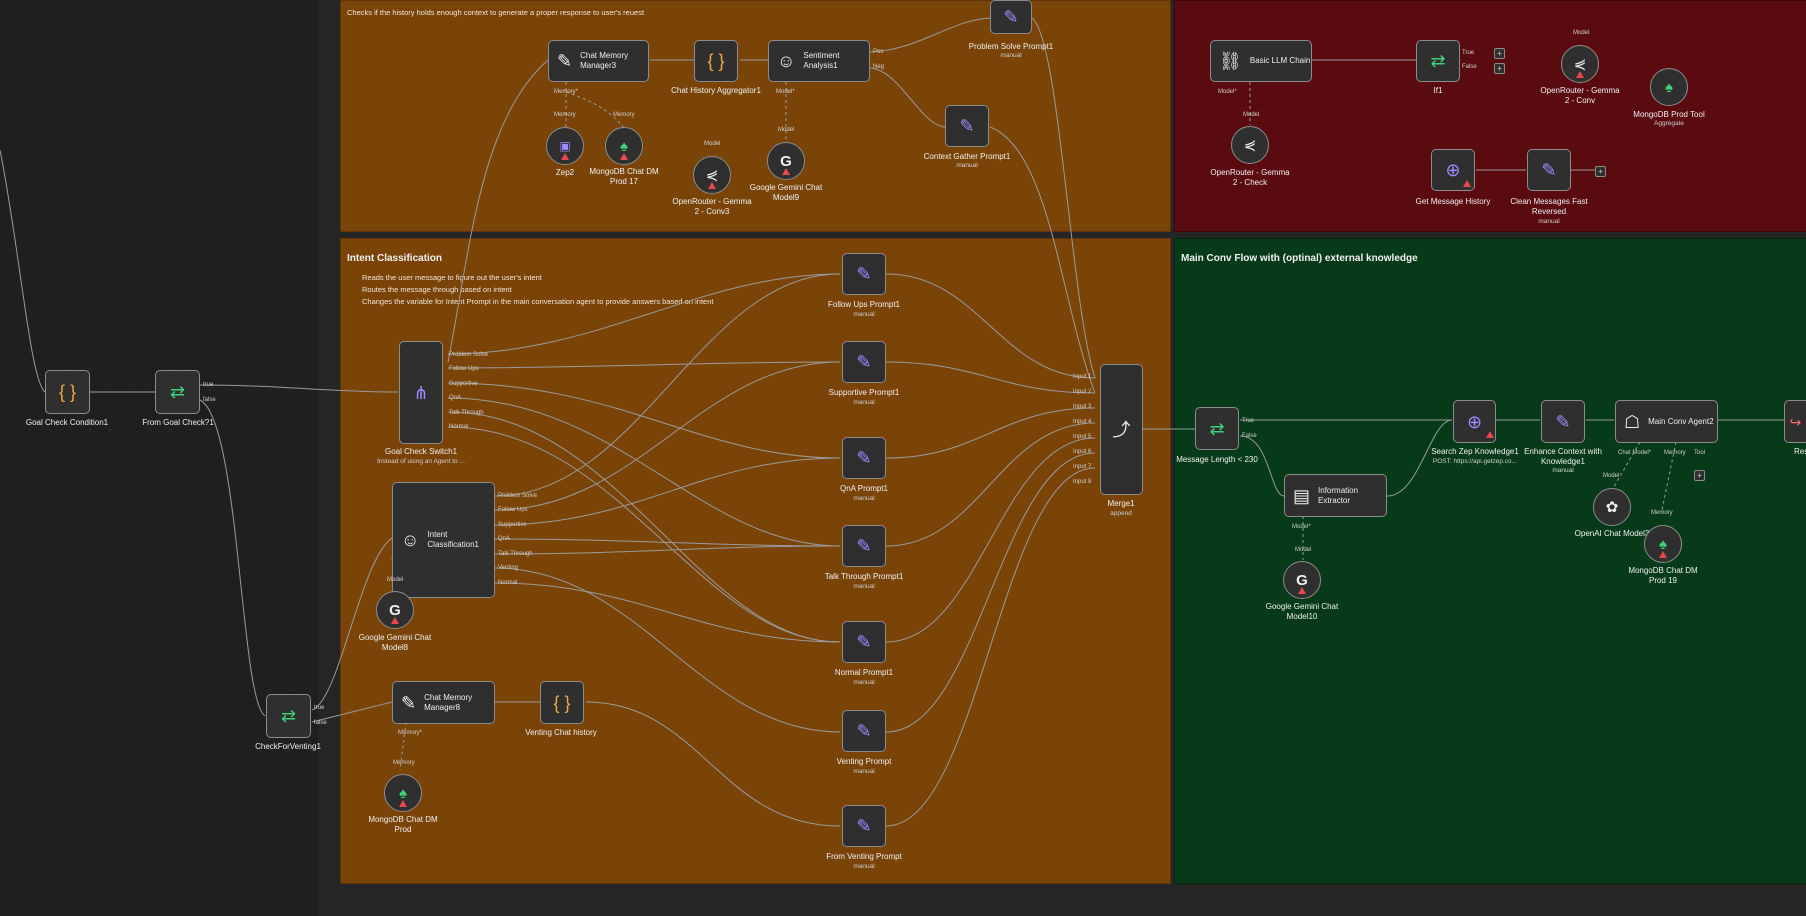 The image size is (1806, 916). What do you see at coordinates (1669, 114) in the screenshot?
I see `mongodb-prod-tool-label: MongoDB Prod Tool` at bounding box center [1669, 114].